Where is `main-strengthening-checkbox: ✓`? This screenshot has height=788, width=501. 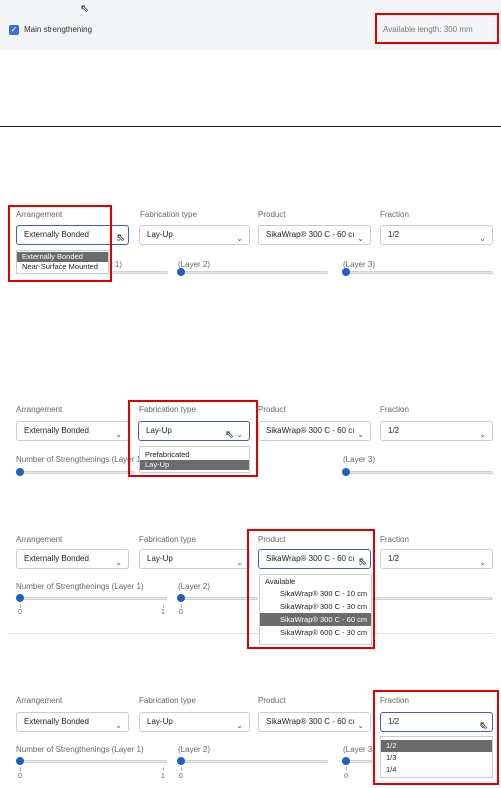 main-strengthening-checkbox: ✓ is located at coordinates (14, 30).